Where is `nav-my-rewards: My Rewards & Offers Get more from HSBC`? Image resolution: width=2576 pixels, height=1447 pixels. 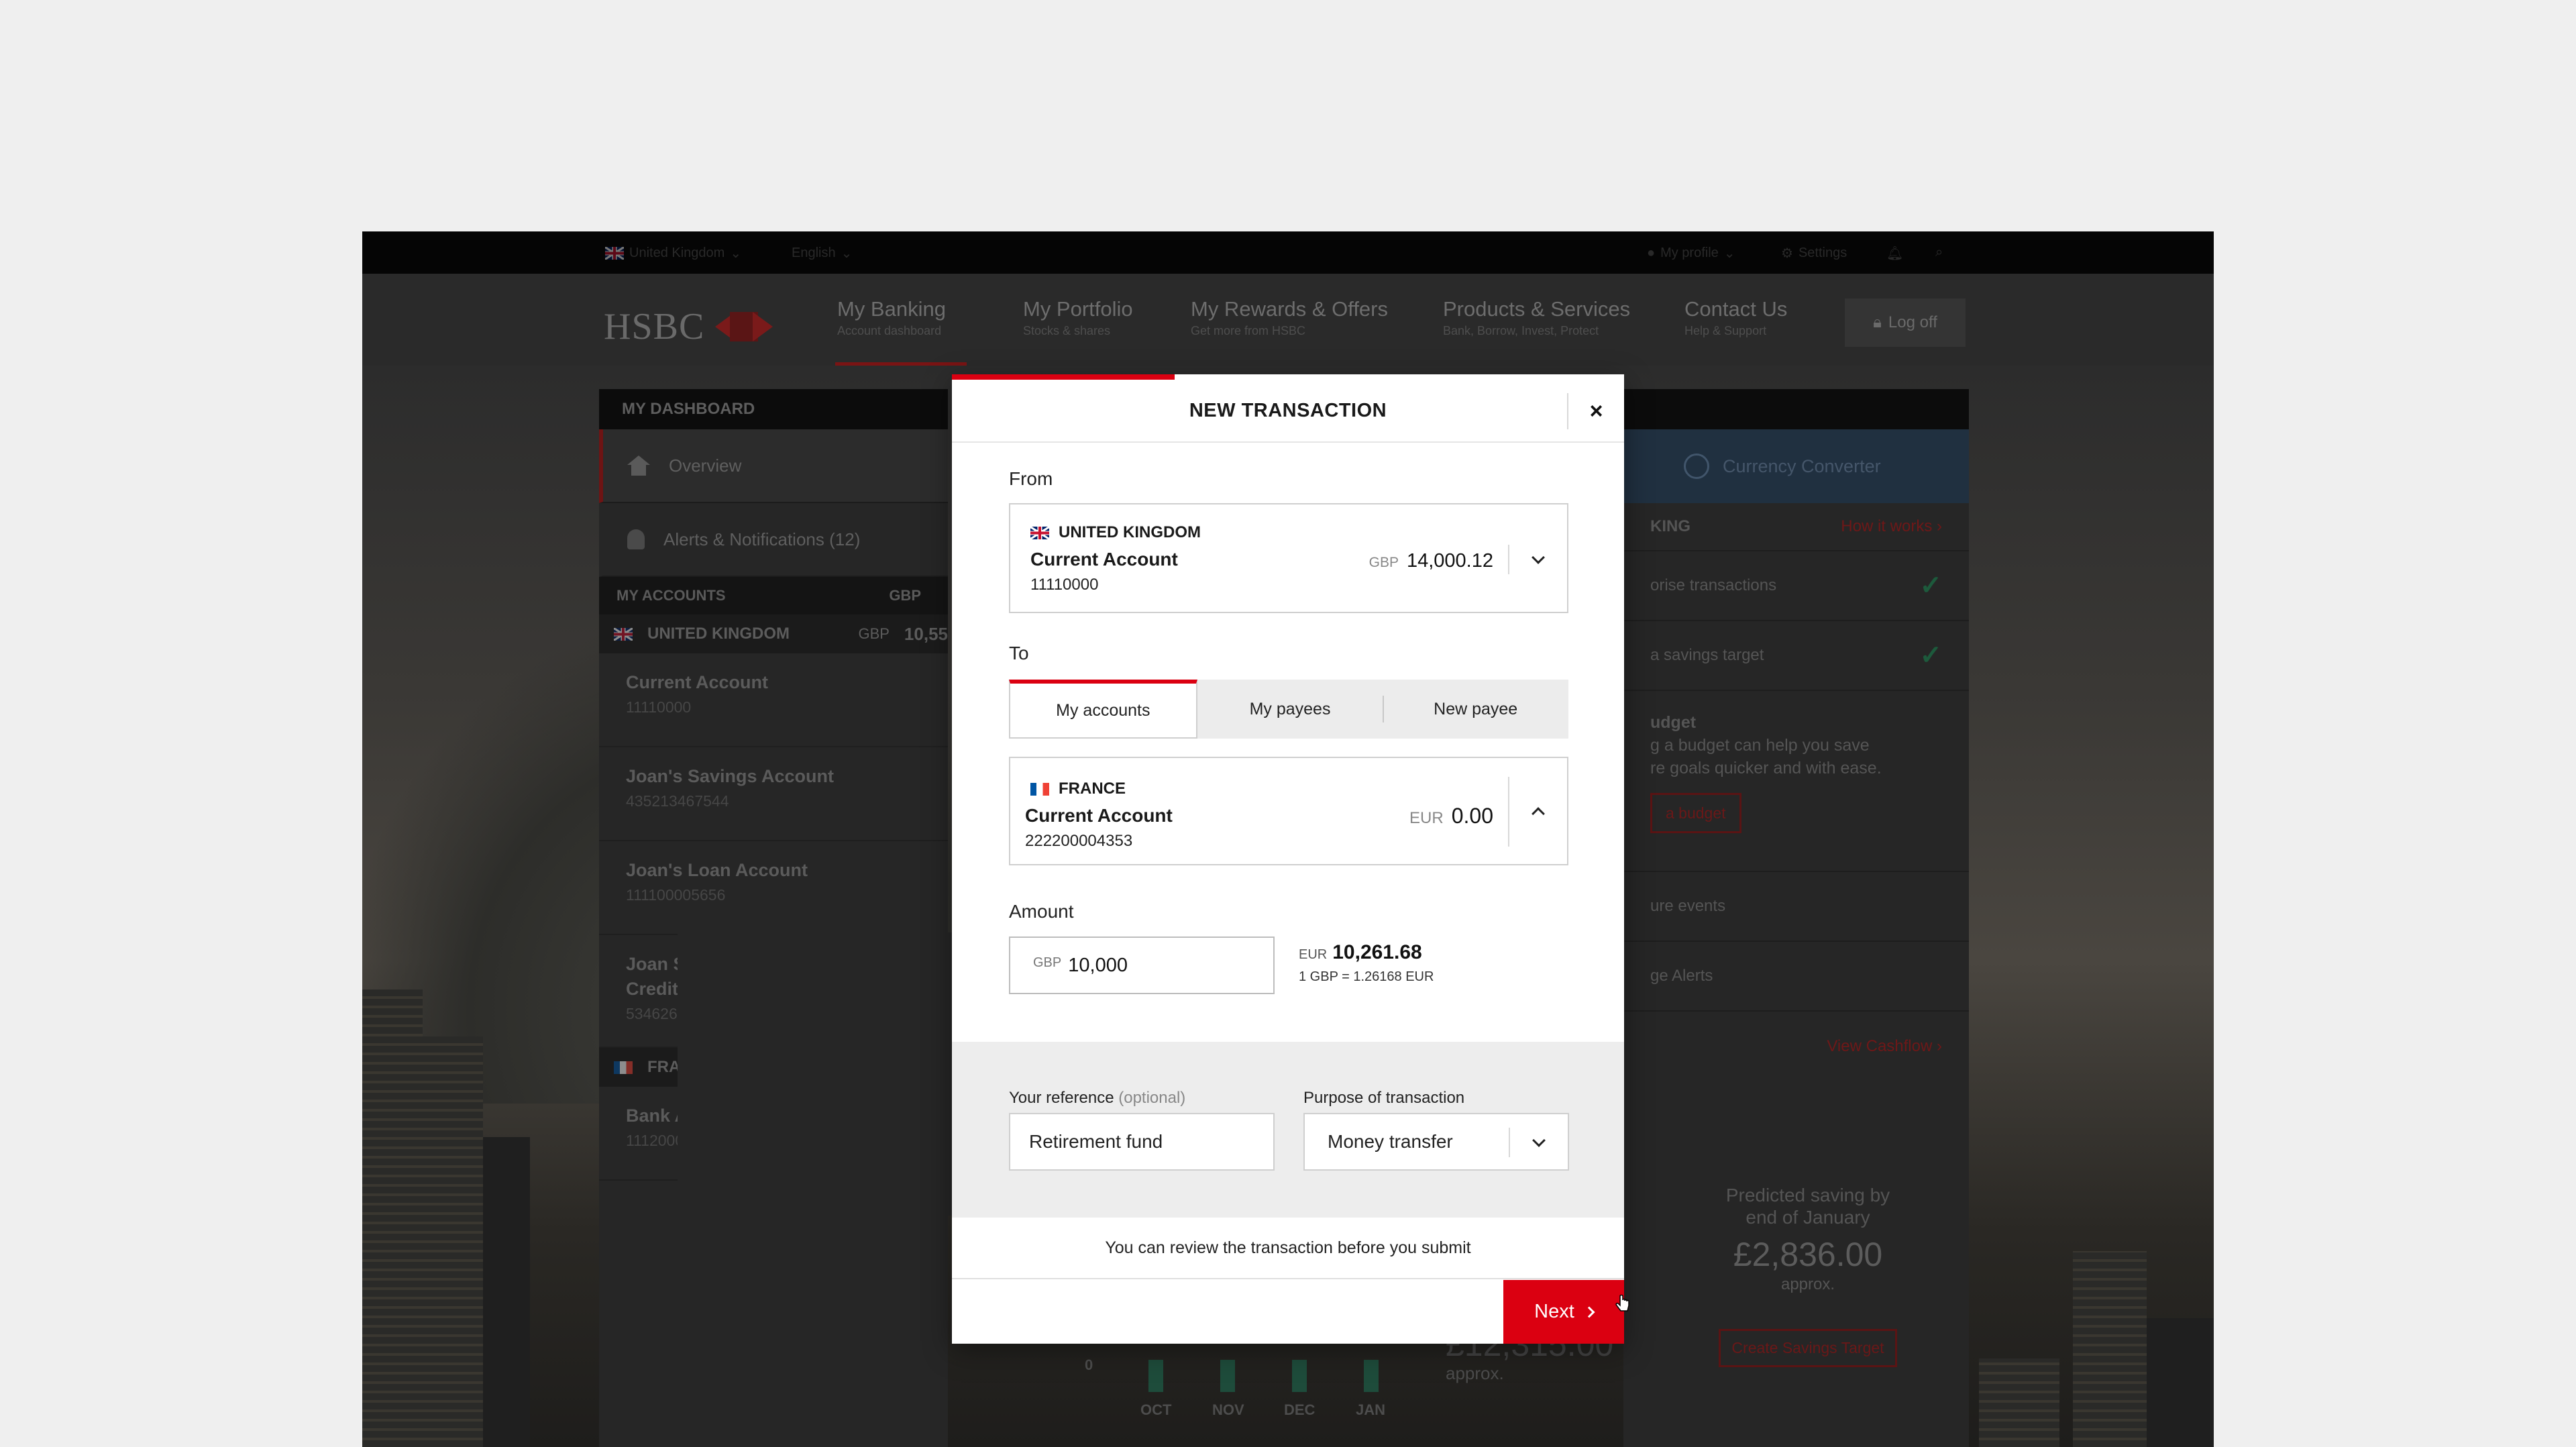 nav-my-rewards: My Rewards & Offers Get more from HSBC is located at coordinates (1289, 318).